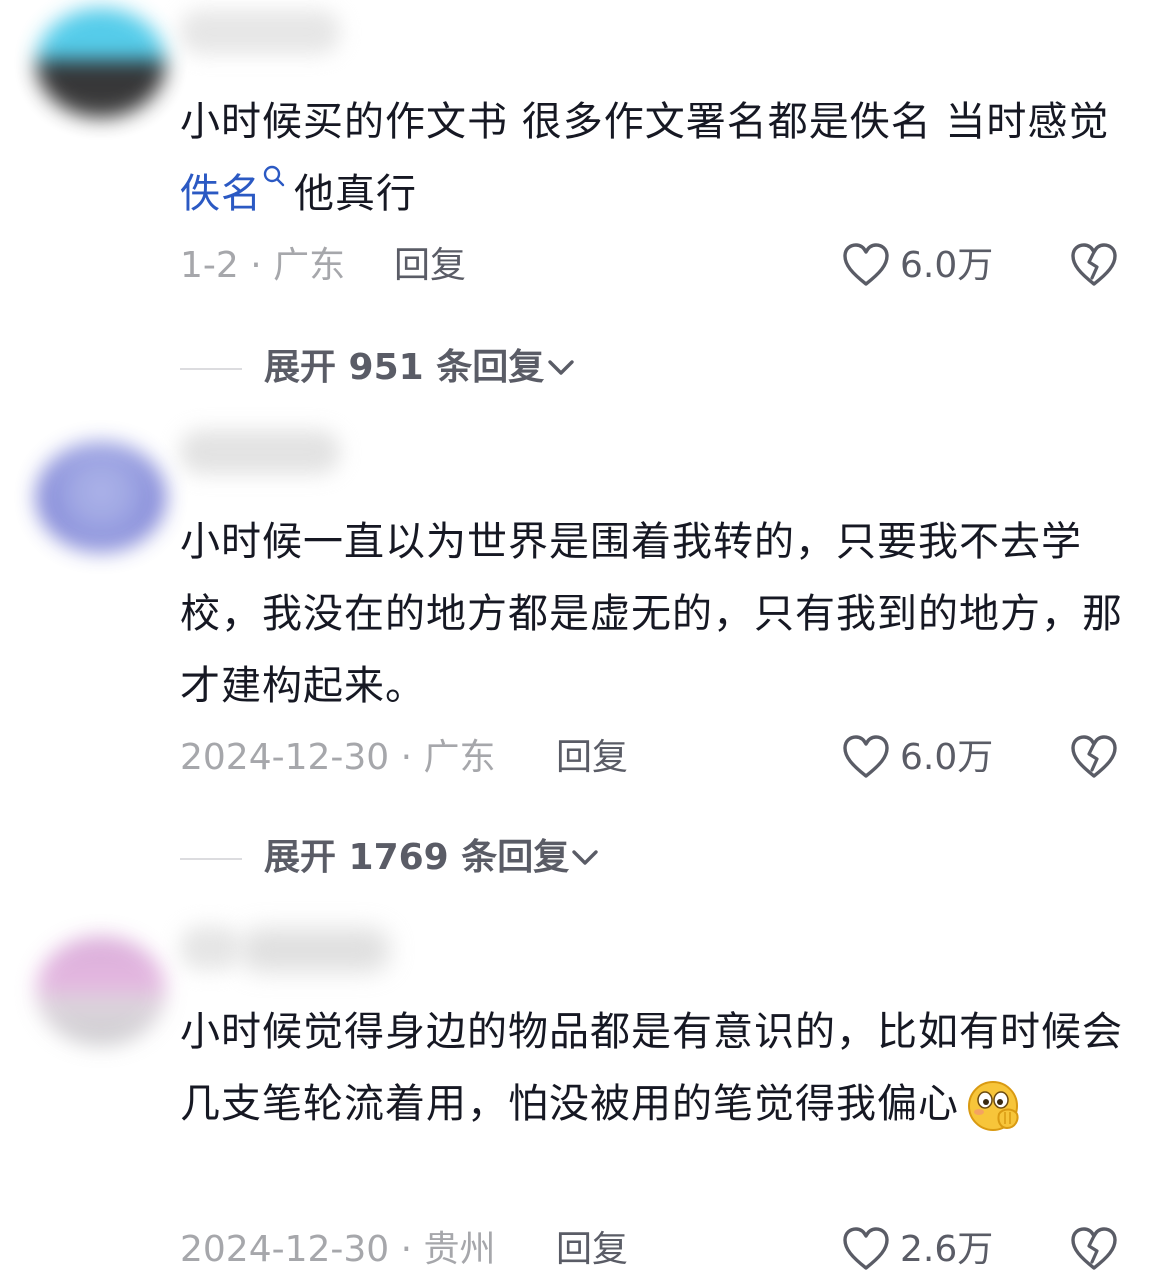  Describe the element at coordinates (652, 158) in the screenshot. I see `comment-text: 小时候买的作文书 很多作文署名都是佚名 当时感觉佚名 他真行` at that location.